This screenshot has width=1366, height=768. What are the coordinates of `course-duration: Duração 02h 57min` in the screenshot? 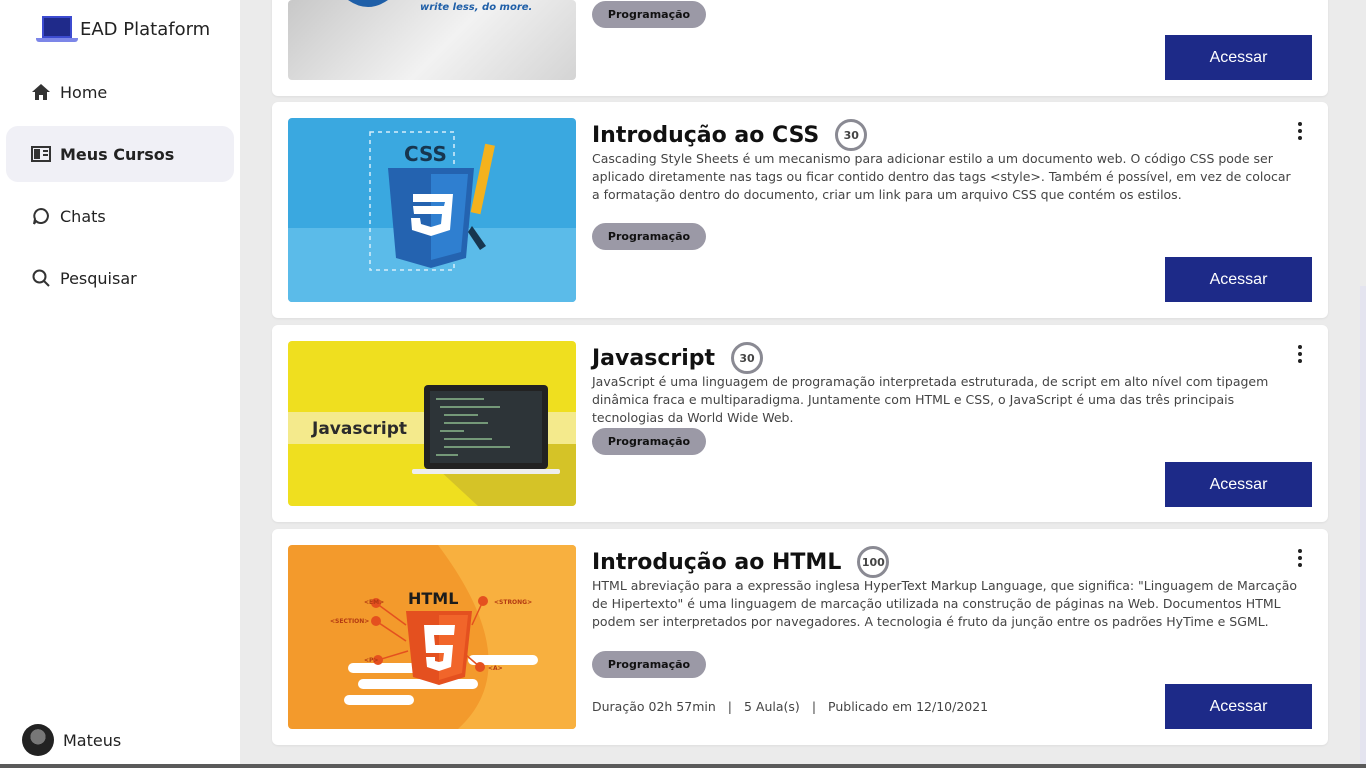 It's located at (654, 706).